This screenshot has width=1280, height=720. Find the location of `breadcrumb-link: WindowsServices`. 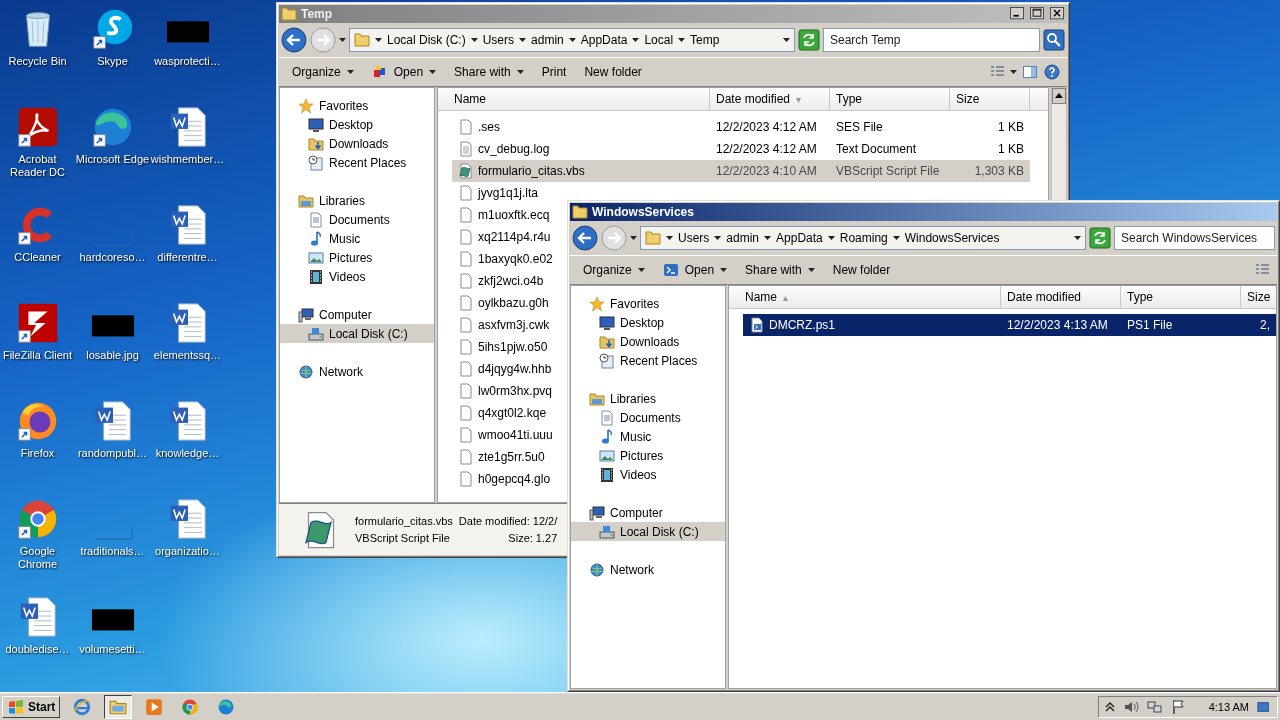

breadcrumb-link: WindowsServices is located at coordinates (952, 238).